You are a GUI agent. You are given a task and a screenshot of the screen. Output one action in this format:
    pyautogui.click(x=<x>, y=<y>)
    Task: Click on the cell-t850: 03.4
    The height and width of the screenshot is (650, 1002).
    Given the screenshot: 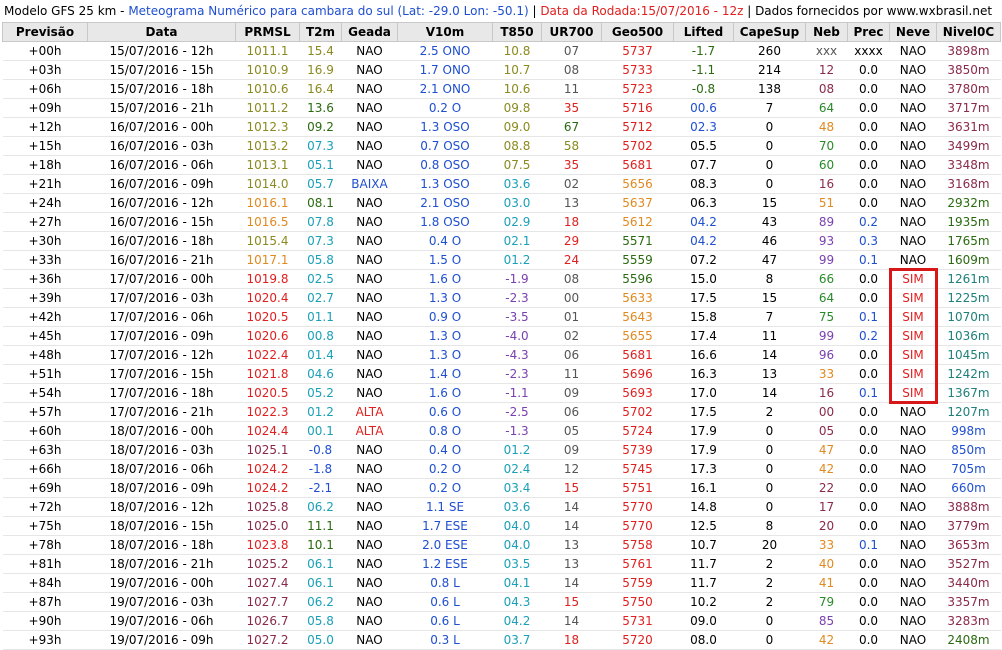 What is the action you would take?
    pyautogui.click(x=517, y=488)
    